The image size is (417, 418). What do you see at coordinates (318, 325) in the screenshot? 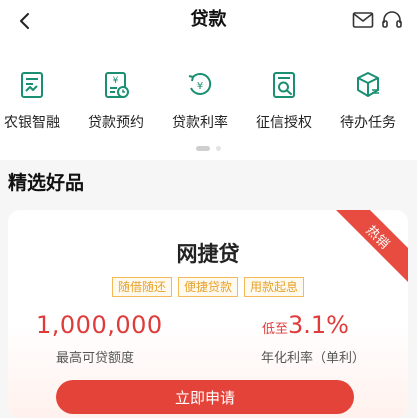
I see `rate-value: 3.1%` at bounding box center [318, 325].